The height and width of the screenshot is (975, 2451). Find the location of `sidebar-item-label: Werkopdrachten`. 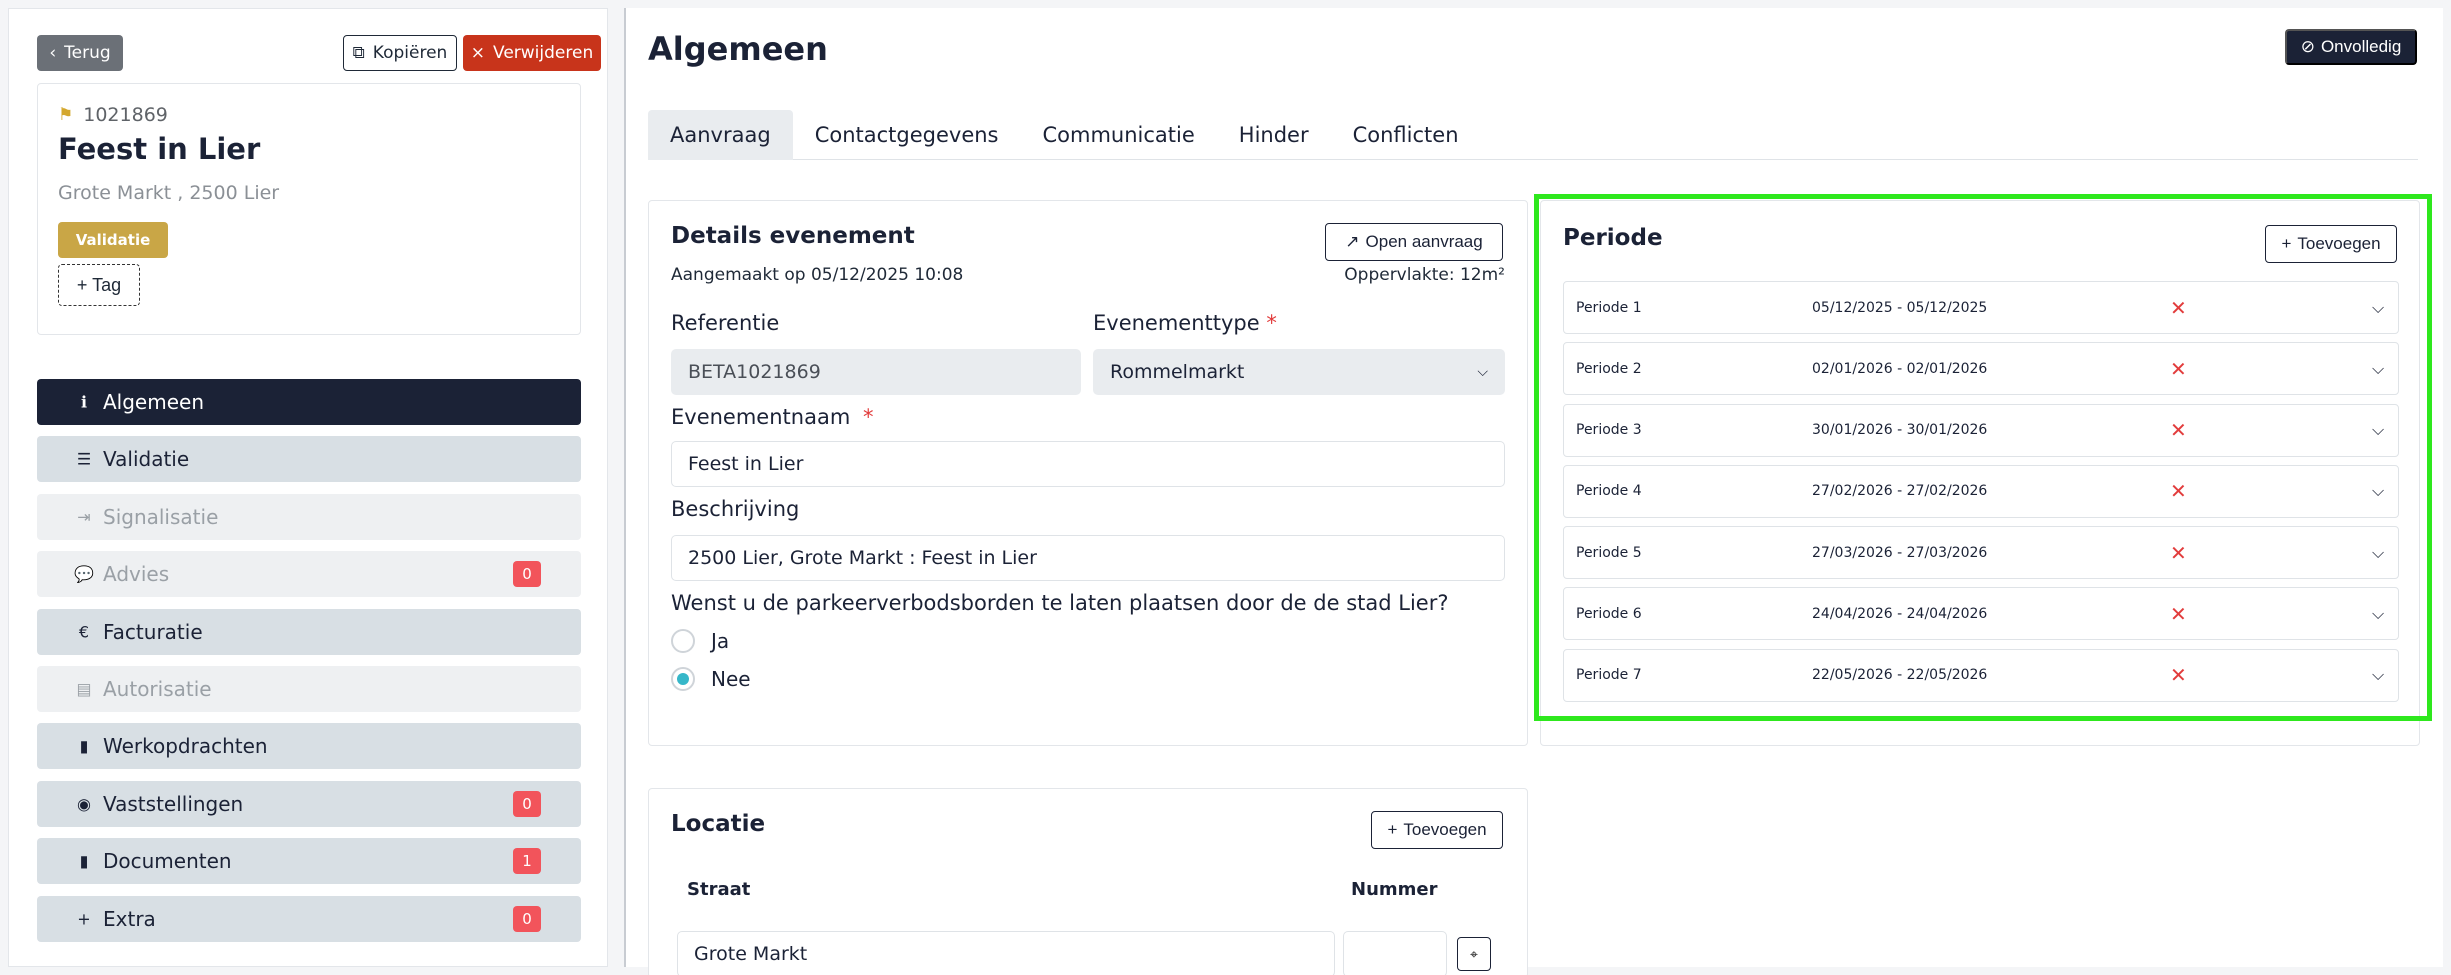

sidebar-item-label: Werkopdrachten is located at coordinates (185, 746).